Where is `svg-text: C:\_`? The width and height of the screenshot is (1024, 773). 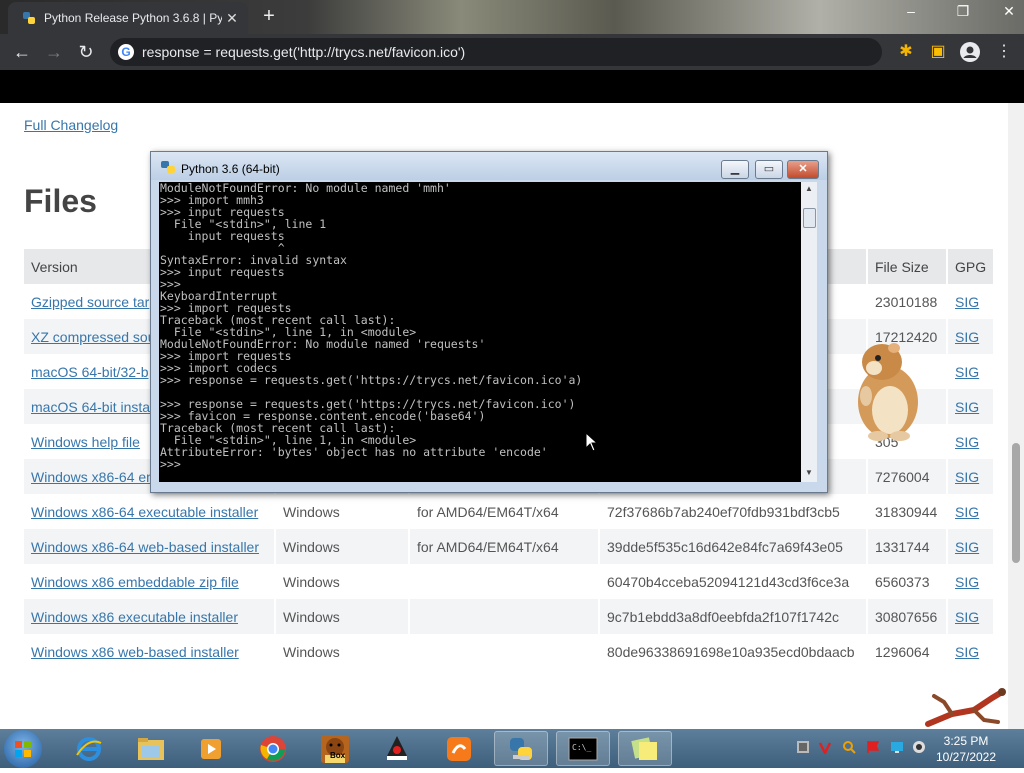 svg-text: C:\_ is located at coordinates (581, 747).